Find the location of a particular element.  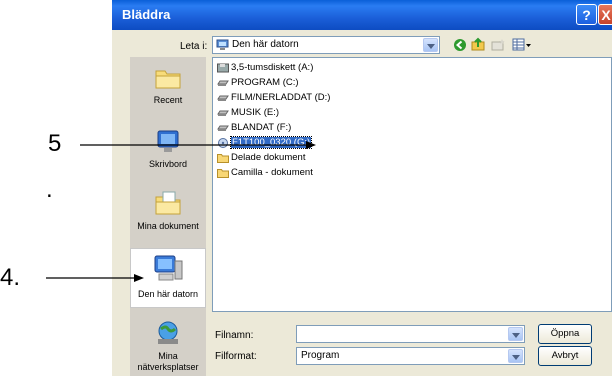

help-button: ? is located at coordinates (586, 14).